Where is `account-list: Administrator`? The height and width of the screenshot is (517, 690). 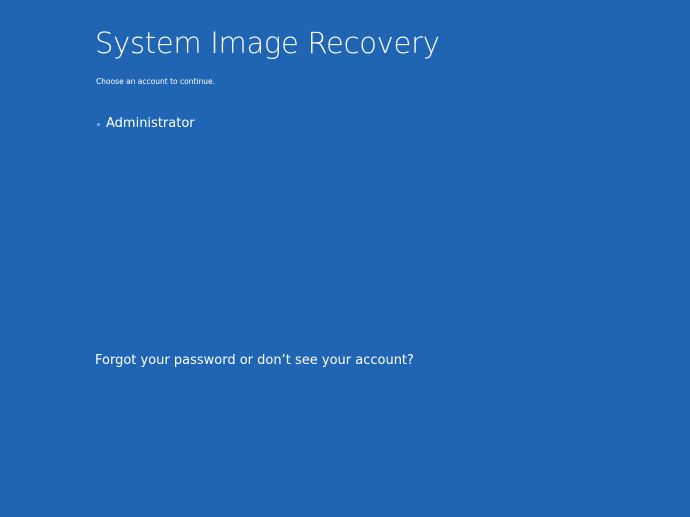 account-list: Administrator is located at coordinates (195, 124).